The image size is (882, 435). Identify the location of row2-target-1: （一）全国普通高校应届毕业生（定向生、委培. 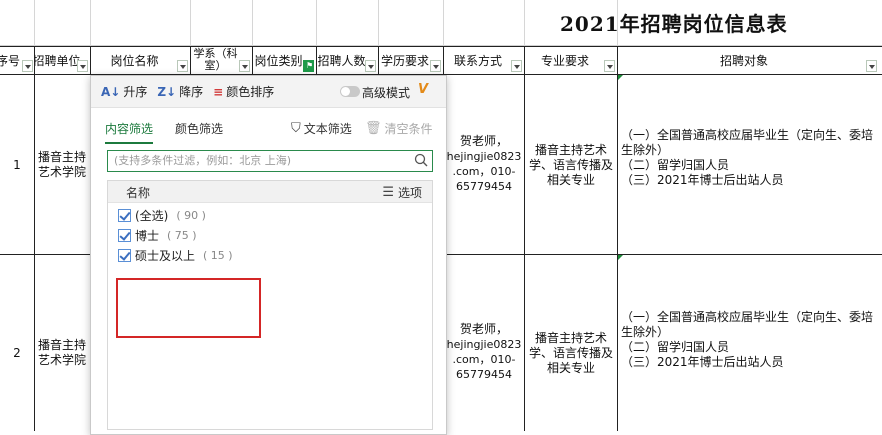
(747, 317).